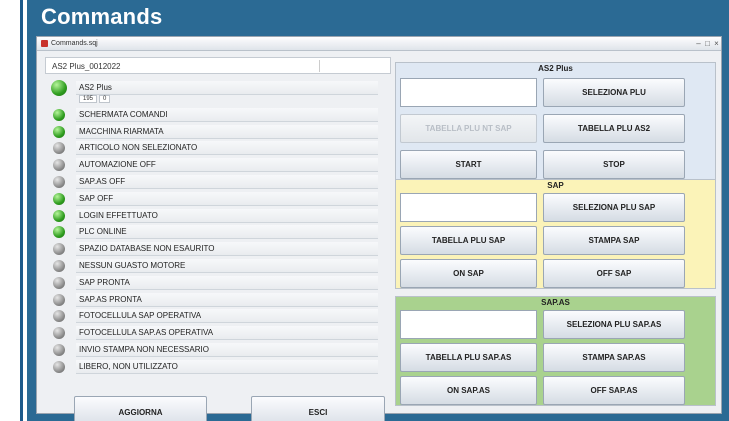 This screenshot has height=421, width=729. I want to click on status-row: FOTOCELLULA SAP.AS OPERATIVA, so click(218, 334).